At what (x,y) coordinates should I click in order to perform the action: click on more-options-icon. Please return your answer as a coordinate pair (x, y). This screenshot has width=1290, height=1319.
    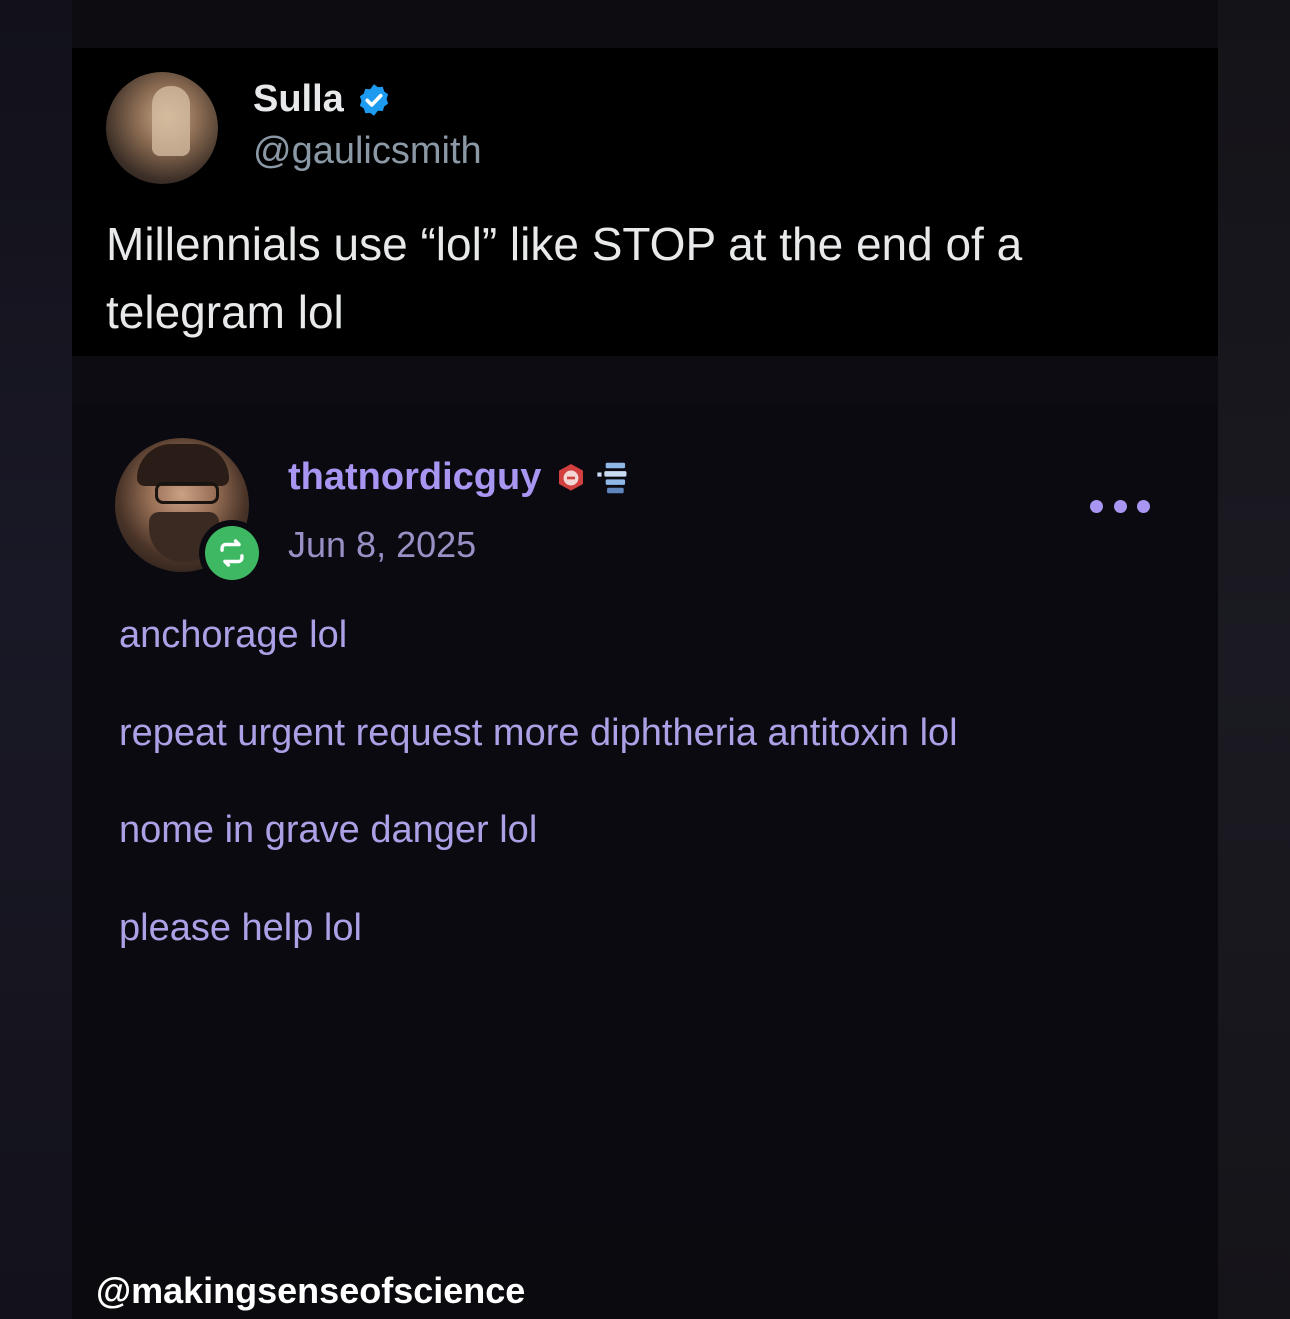
    Looking at the image, I should click on (1120, 506).